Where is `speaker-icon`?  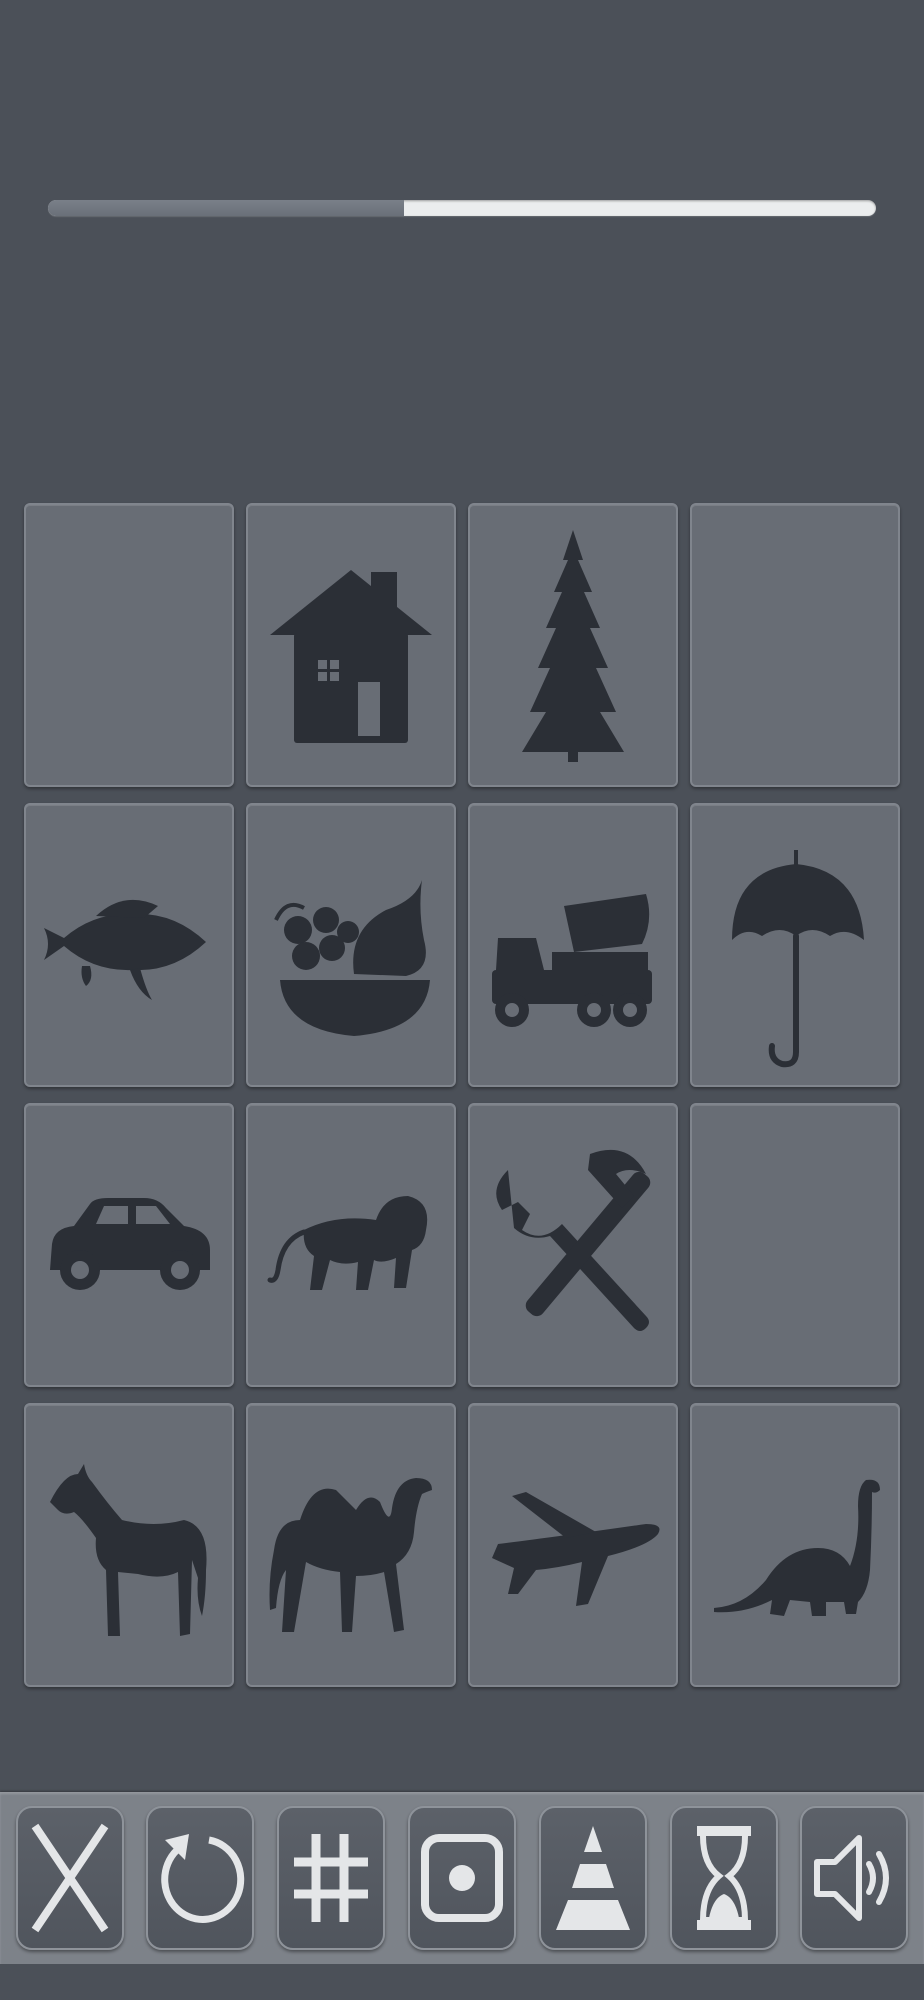 speaker-icon is located at coordinates (851, 1878).